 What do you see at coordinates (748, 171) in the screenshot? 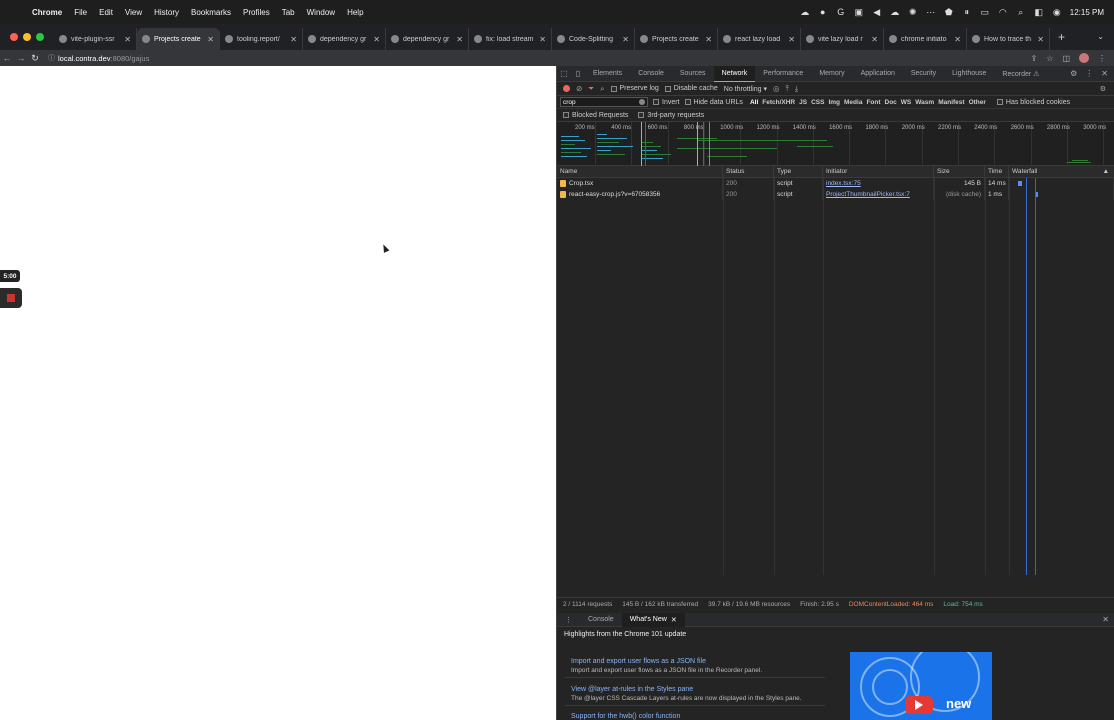
I see `column-status: Status` at bounding box center [748, 171].